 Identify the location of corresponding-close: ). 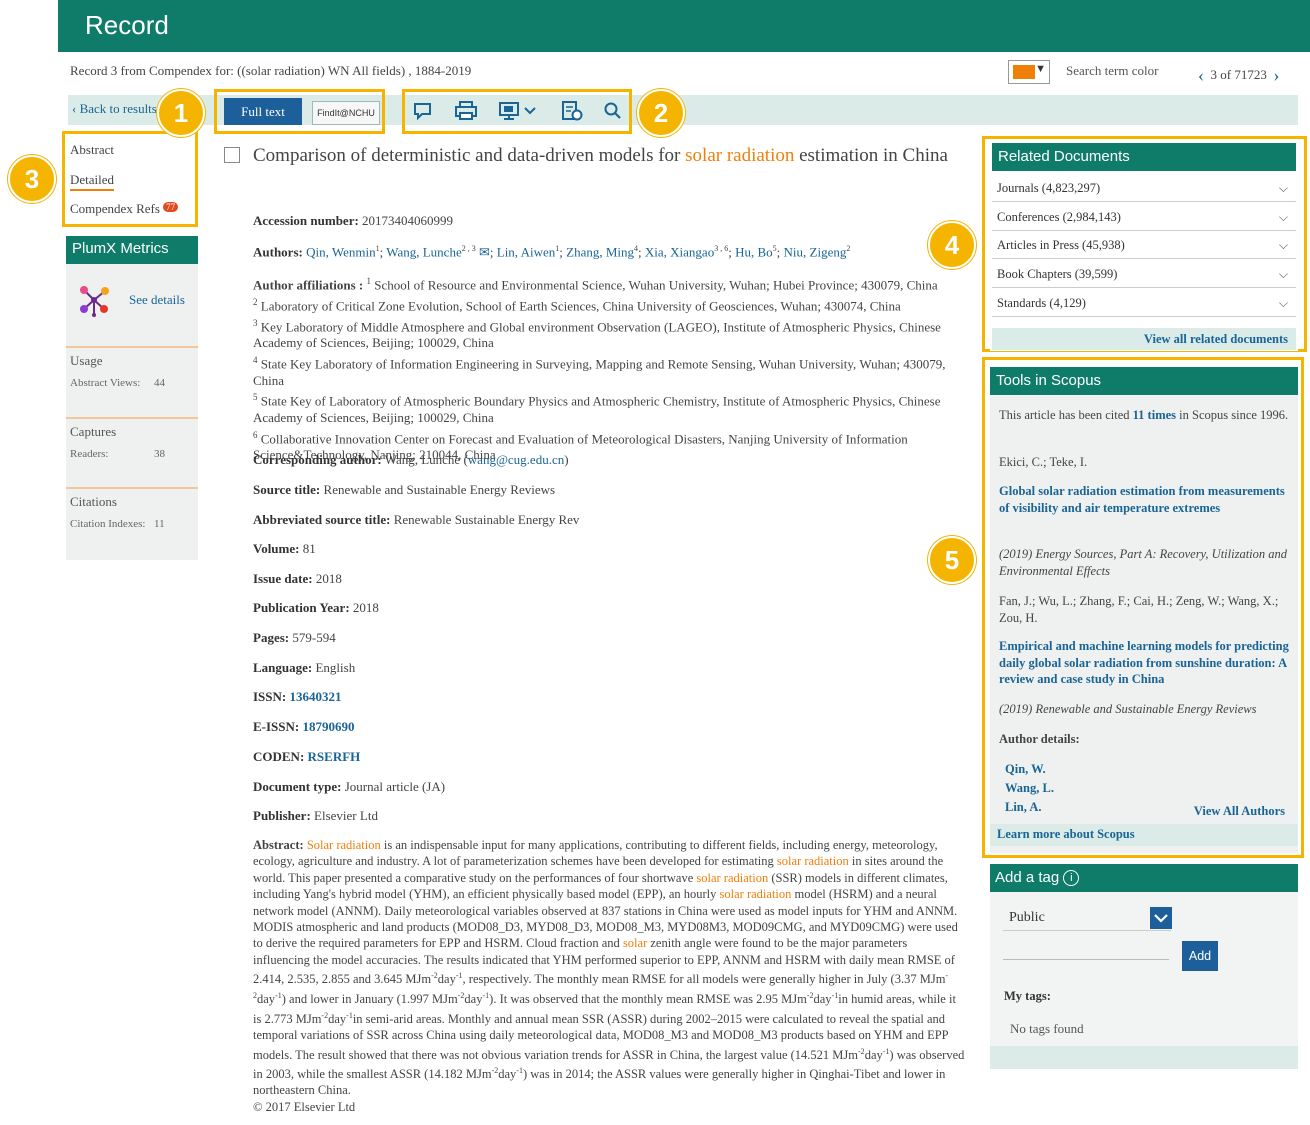
(566, 459).